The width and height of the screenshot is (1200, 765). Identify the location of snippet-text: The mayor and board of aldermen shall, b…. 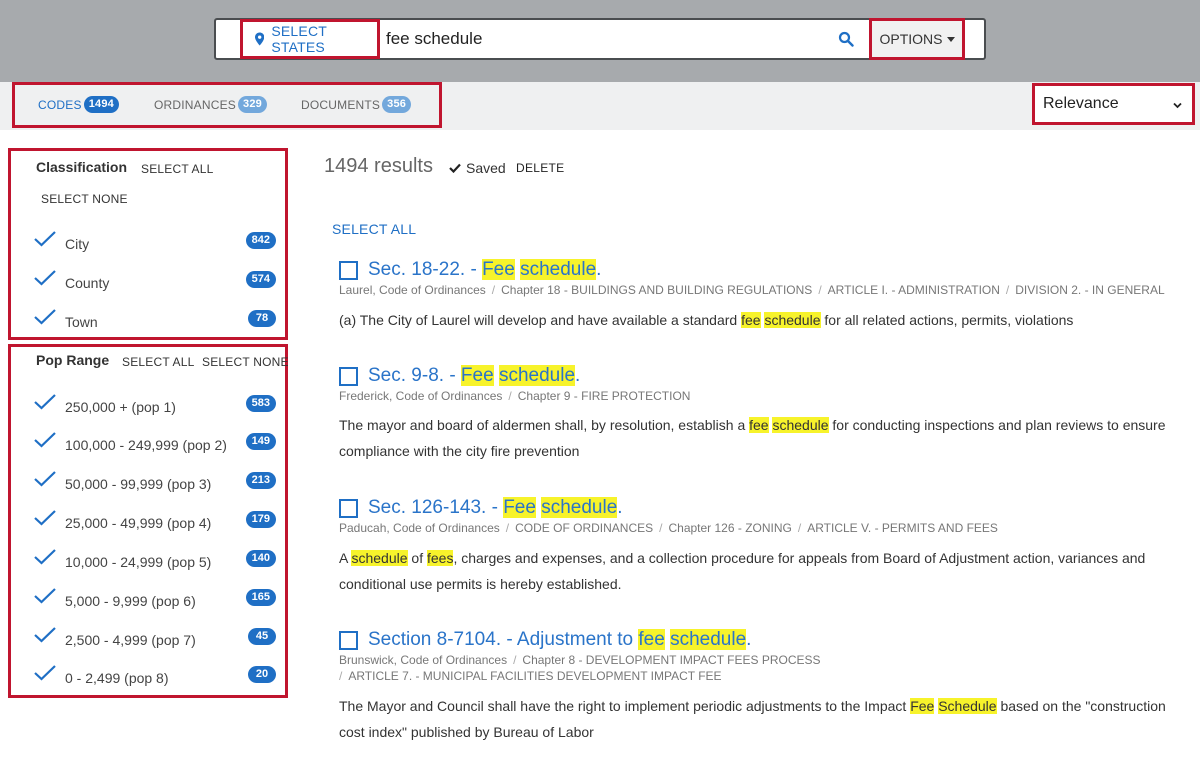
(544, 425).